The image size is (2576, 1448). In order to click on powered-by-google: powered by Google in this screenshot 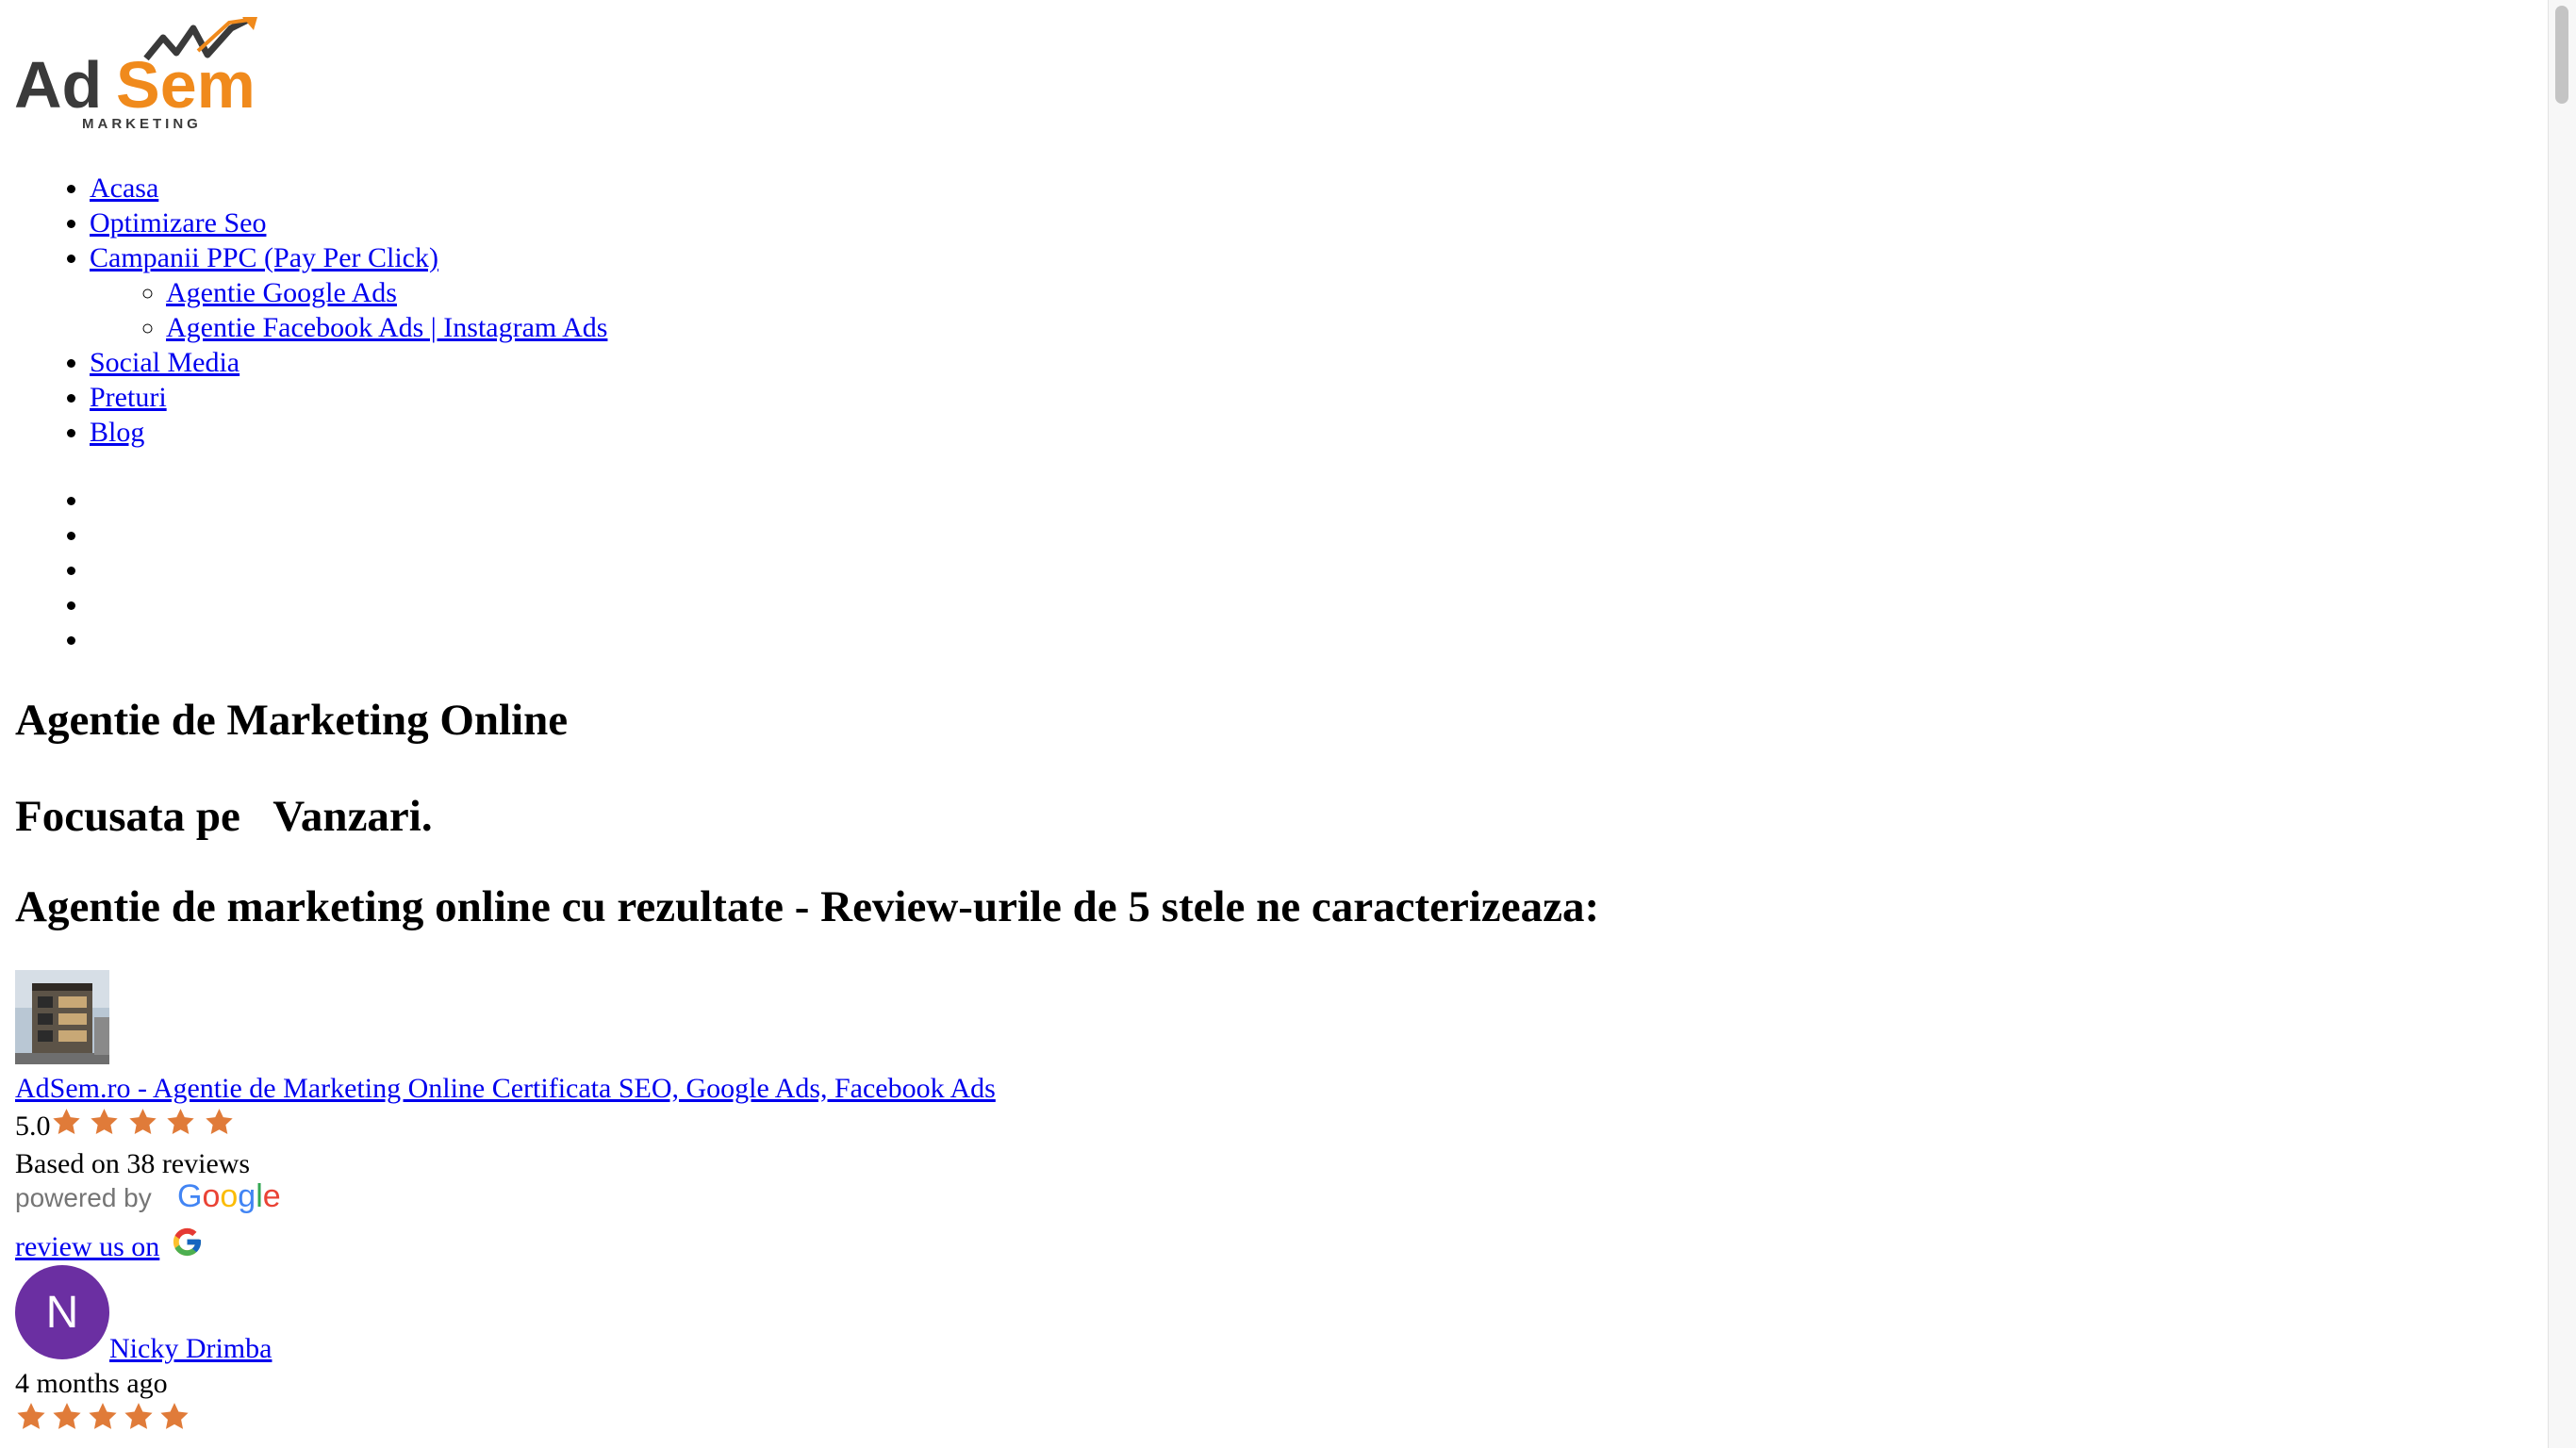, I will do `click(148, 1196)`.